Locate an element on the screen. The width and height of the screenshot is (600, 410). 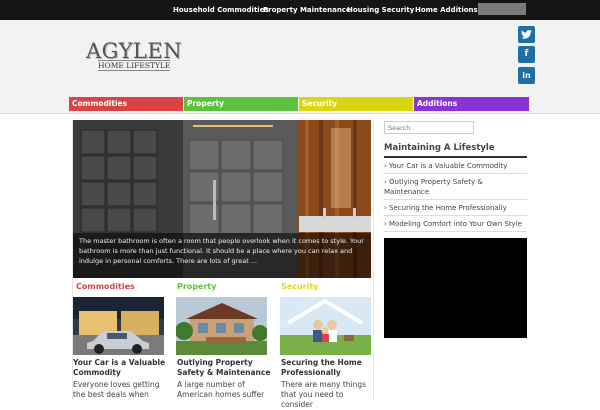
card-title-security: Securing the Home Professionally is located at coordinates (328, 368).